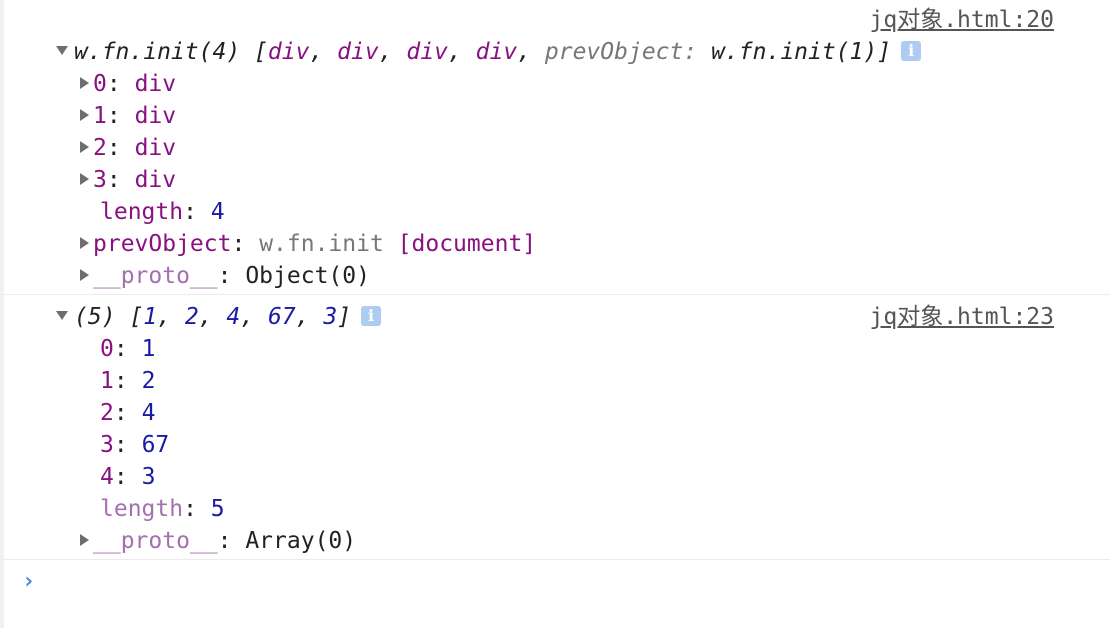 Image resolution: width=1110 pixels, height=628 pixels. Describe the element at coordinates (555, 212) in the screenshot. I see `tree-item-length: length: 4` at that location.